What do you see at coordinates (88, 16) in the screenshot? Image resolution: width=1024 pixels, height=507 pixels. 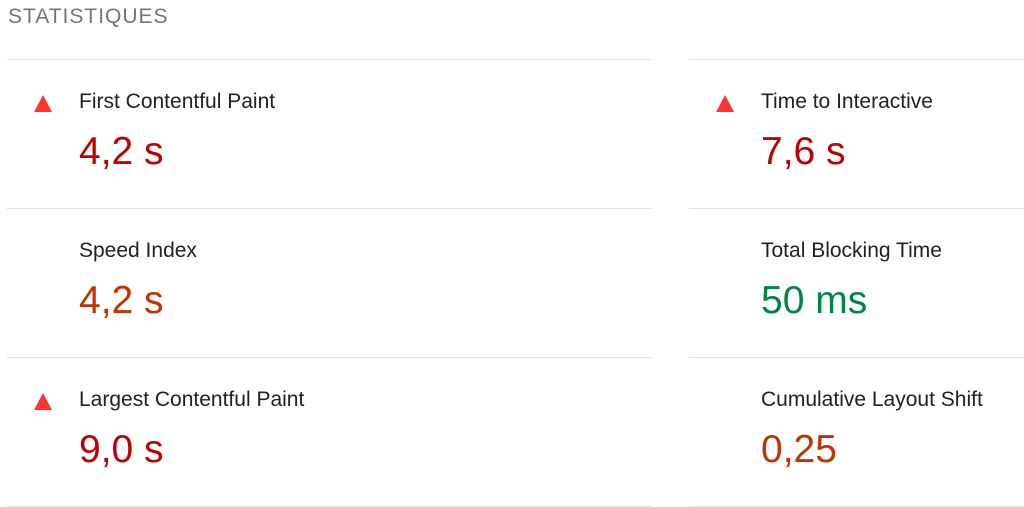 I see `section-title: STATISTIQUES` at bounding box center [88, 16].